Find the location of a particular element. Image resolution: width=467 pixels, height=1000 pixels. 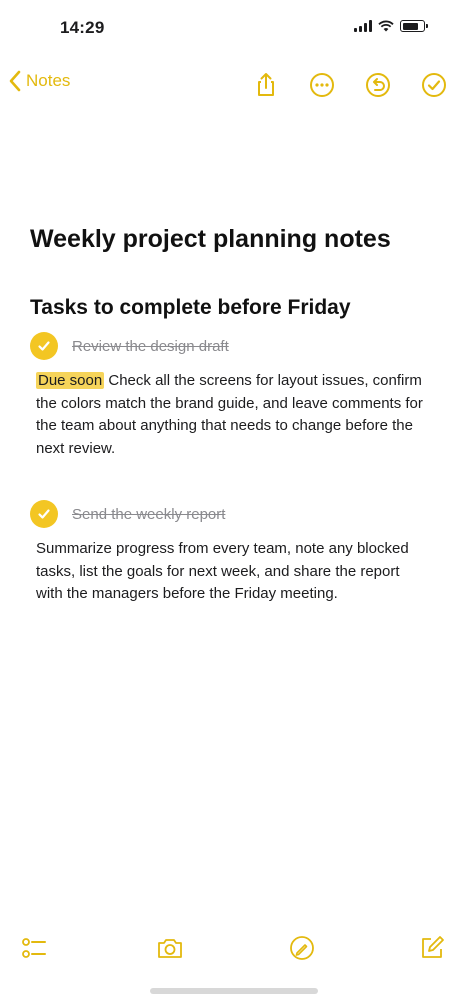

checklist-item-label: Review the design draft is located at coordinates (150, 346).